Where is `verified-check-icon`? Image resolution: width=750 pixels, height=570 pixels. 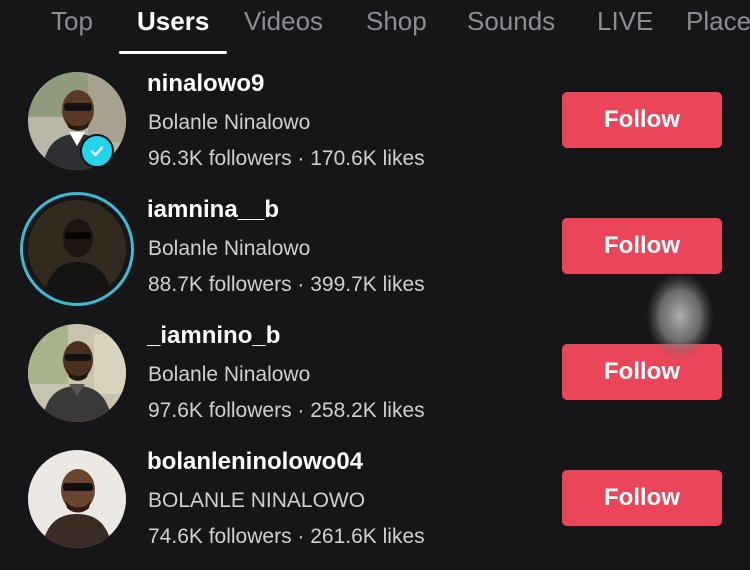
verified-check-icon is located at coordinates (97, 151).